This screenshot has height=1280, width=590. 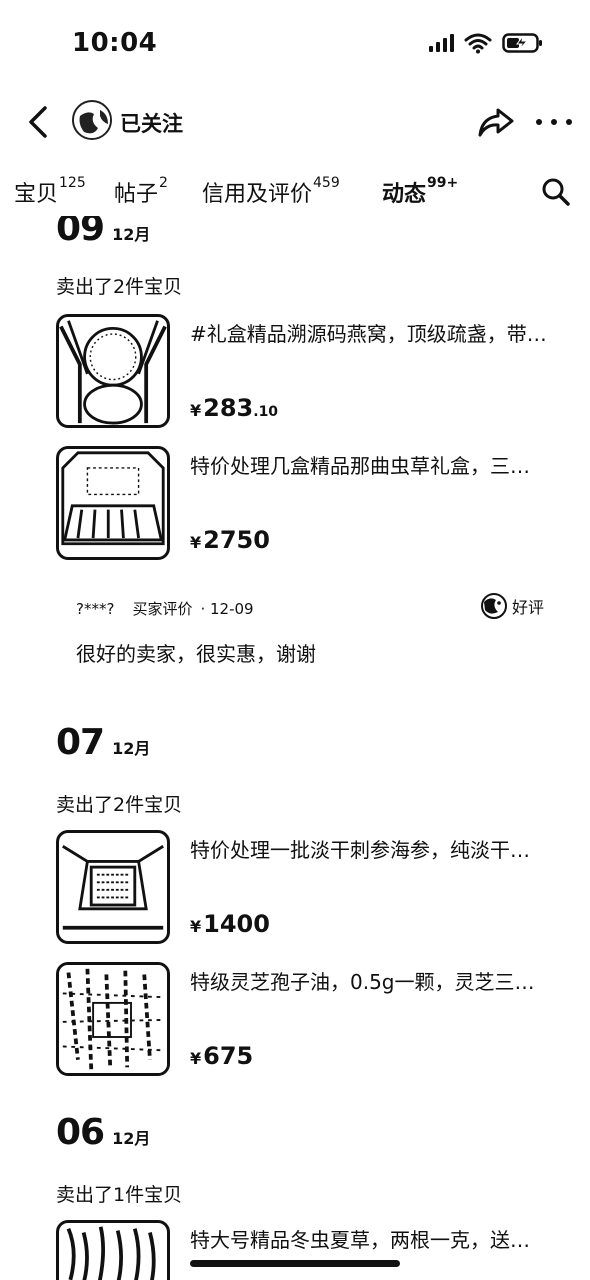 What do you see at coordinates (236, 540) in the screenshot?
I see `price-integer: 2750` at bounding box center [236, 540].